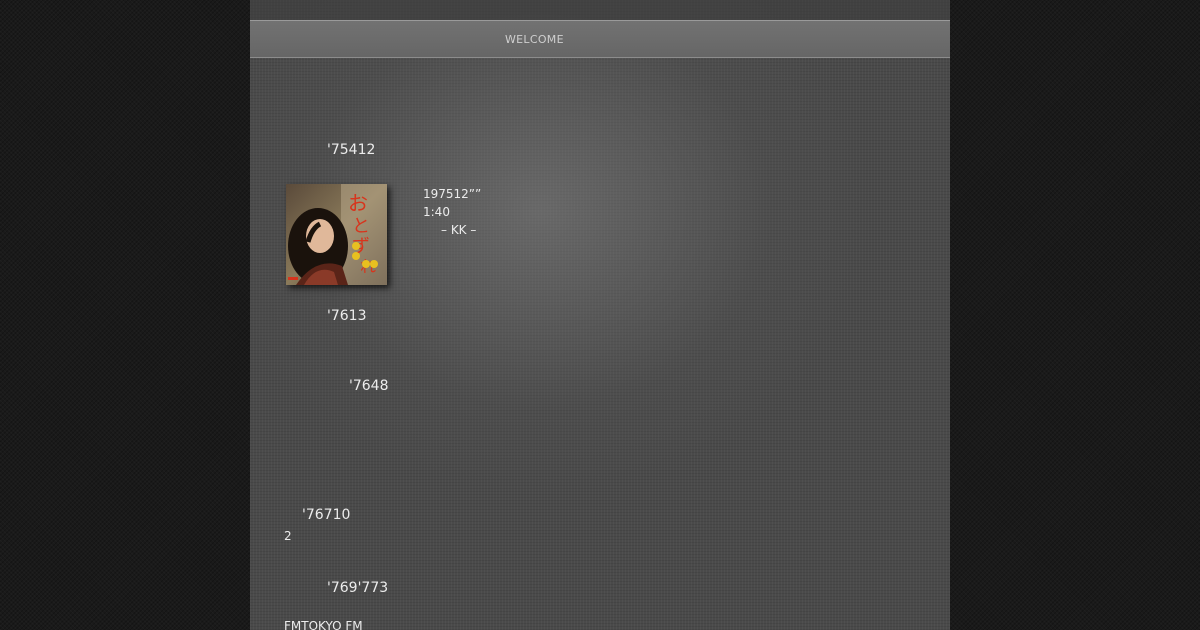 The height and width of the screenshot is (630, 1200). What do you see at coordinates (351, 150) in the screenshot?
I see `entry-heading-1975: '75412` at bounding box center [351, 150].